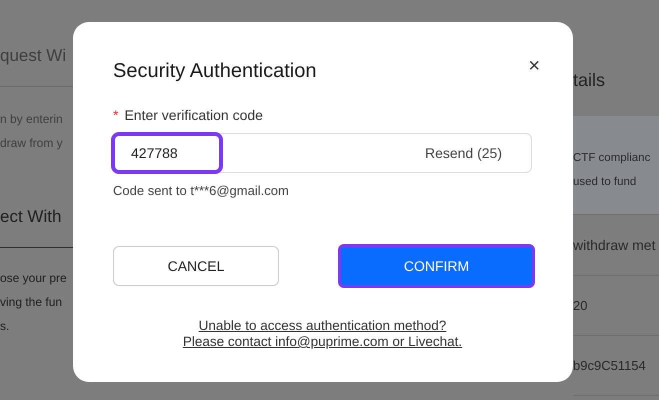  I want to click on confirm-button: CONFIRM, so click(436, 266).